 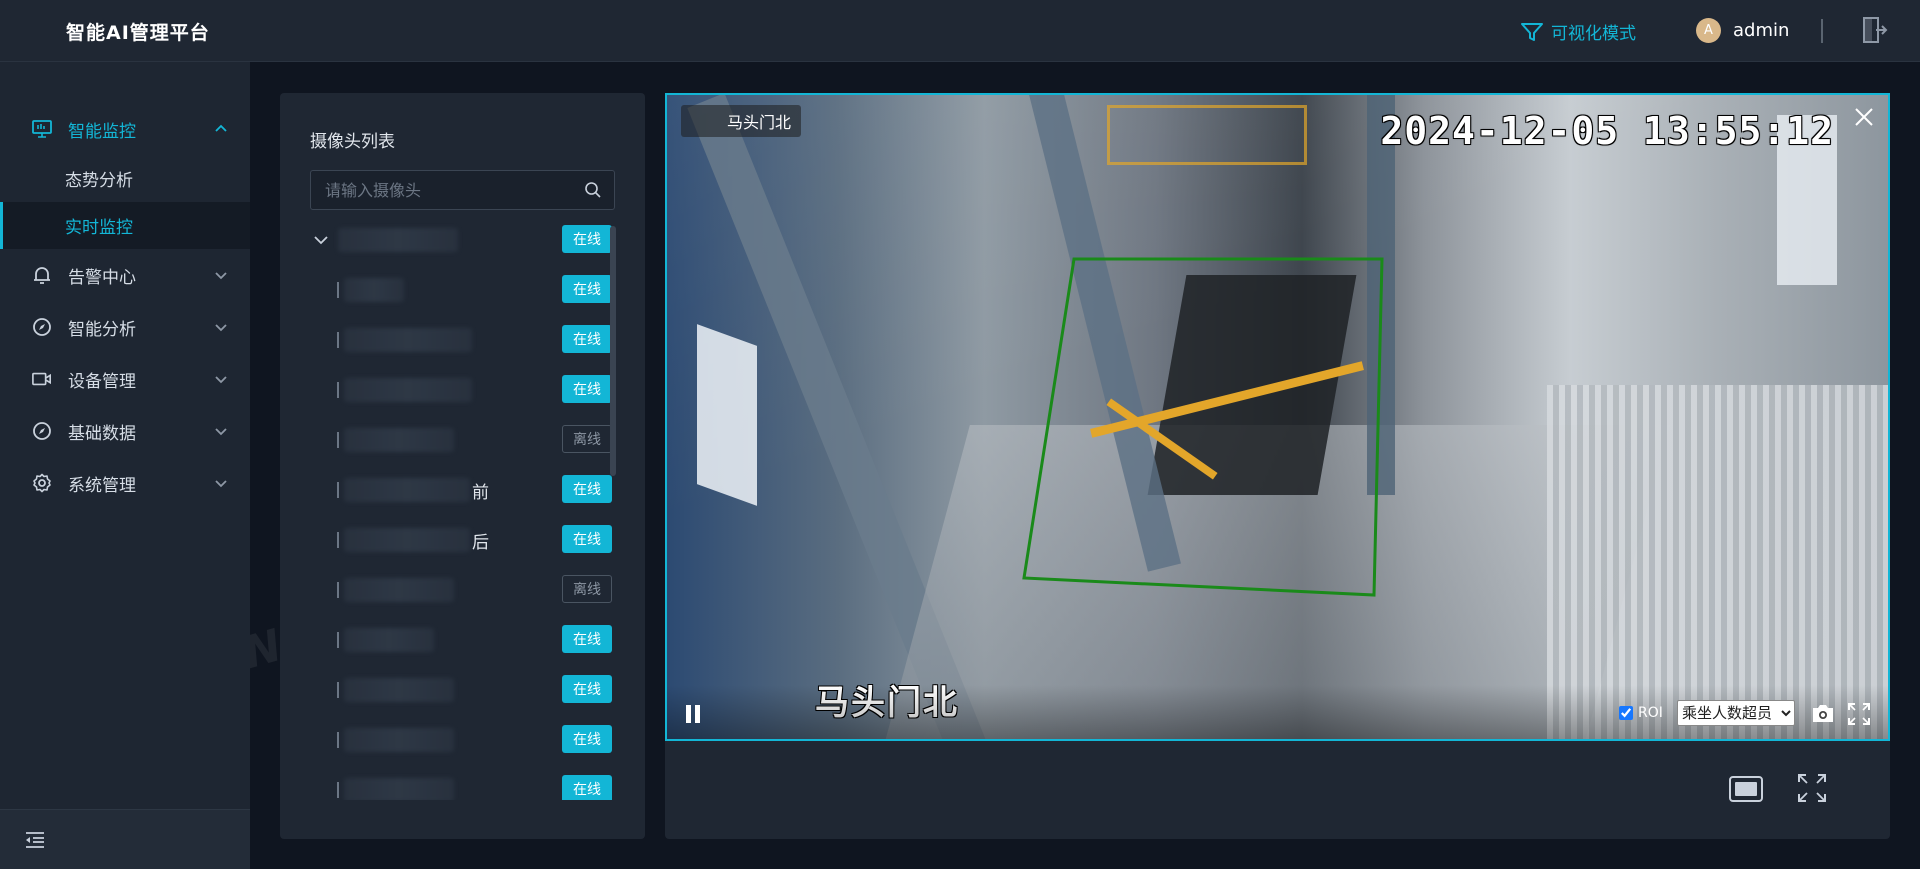 I want to click on roi-toggle: ROI, so click(x=1641, y=713).